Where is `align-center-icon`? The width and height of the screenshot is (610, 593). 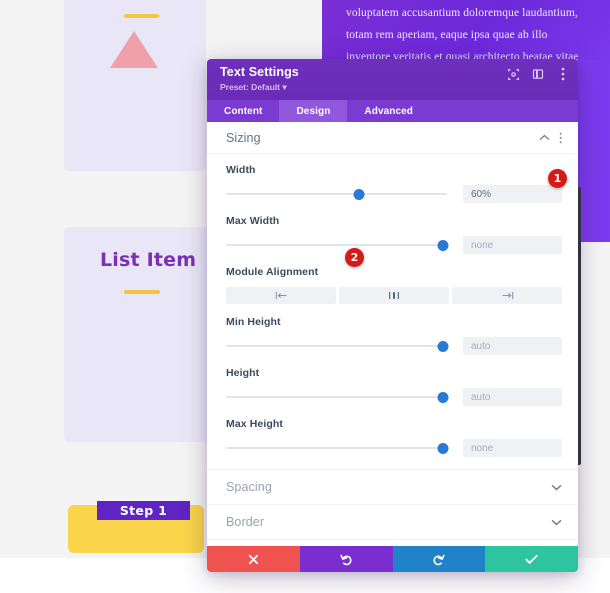
align-center-icon is located at coordinates (394, 295).